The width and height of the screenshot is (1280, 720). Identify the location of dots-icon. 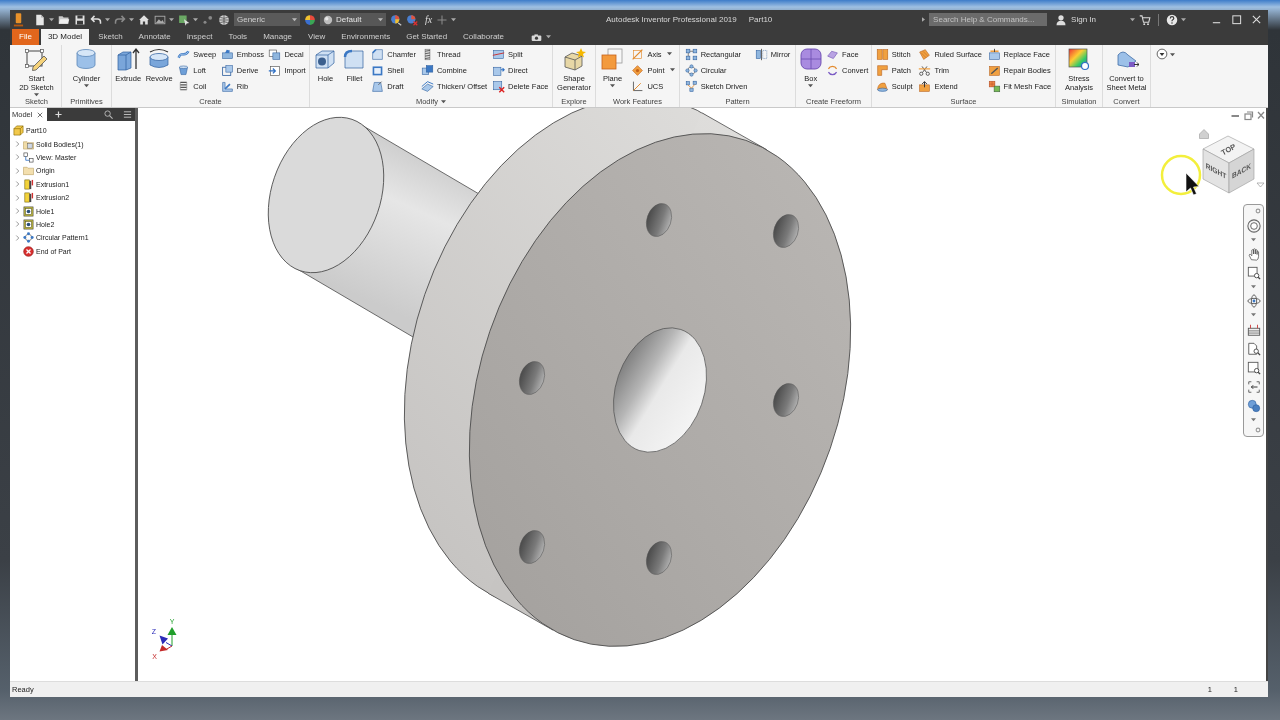
(208, 19).